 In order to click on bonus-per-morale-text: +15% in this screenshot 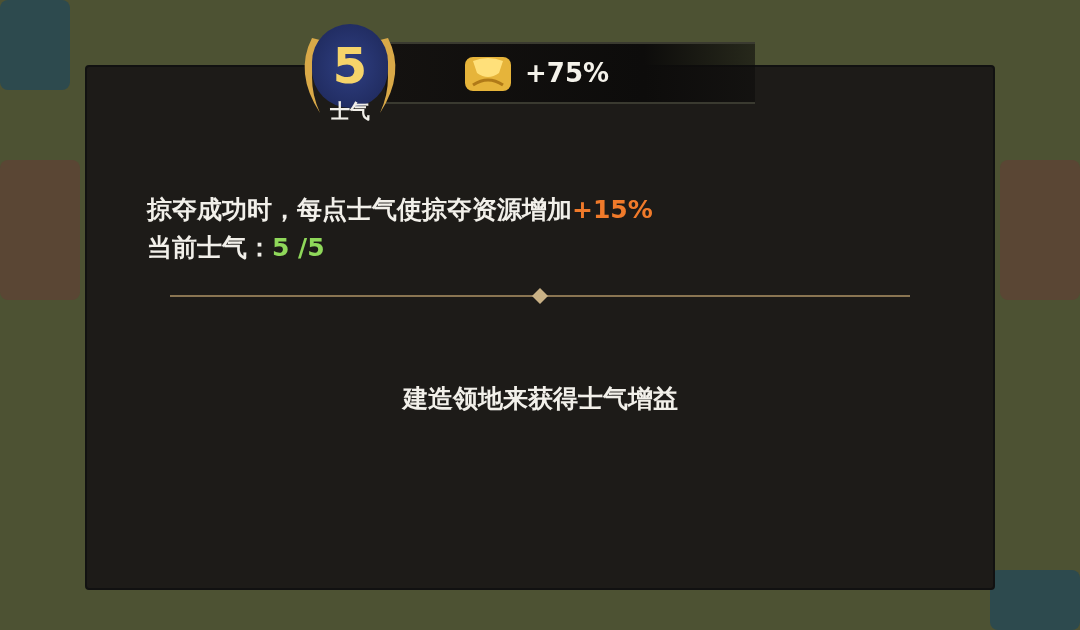, I will do `click(612, 209)`.